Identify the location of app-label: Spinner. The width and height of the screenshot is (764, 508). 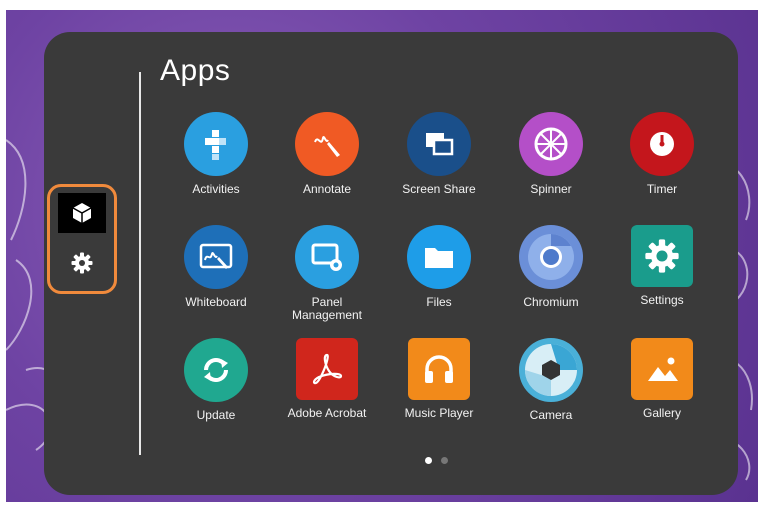
(551, 189).